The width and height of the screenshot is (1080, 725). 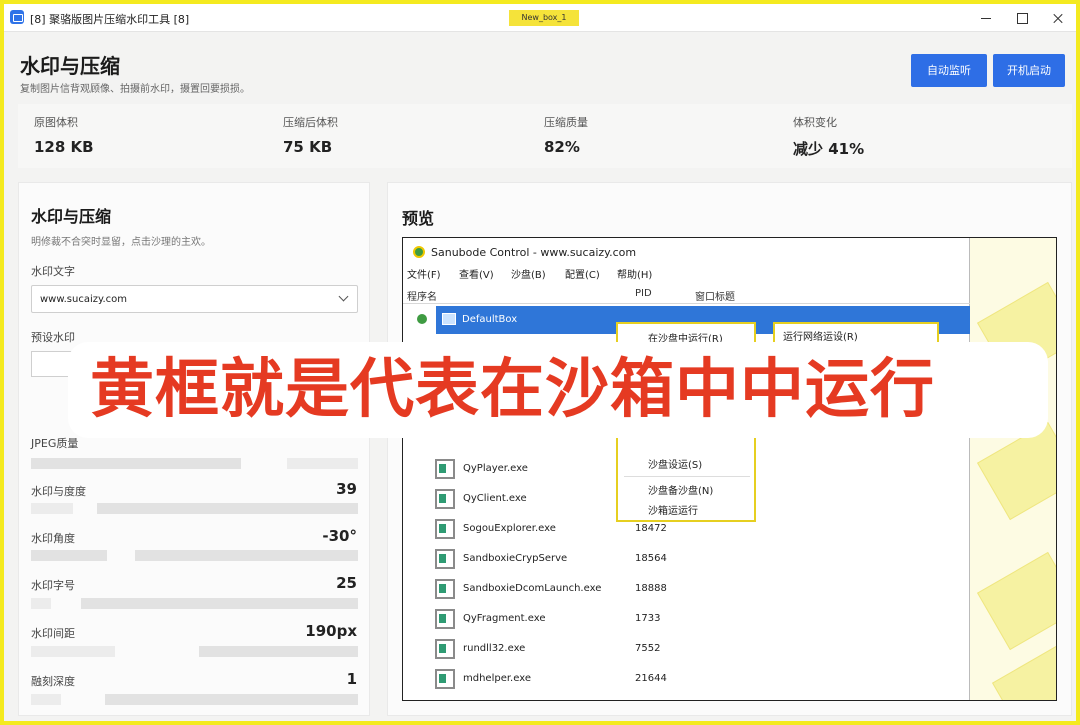 What do you see at coordinates (422, 295) in the screenshot?
I see `column-program: 程序名` at bounding box center [422, 295].